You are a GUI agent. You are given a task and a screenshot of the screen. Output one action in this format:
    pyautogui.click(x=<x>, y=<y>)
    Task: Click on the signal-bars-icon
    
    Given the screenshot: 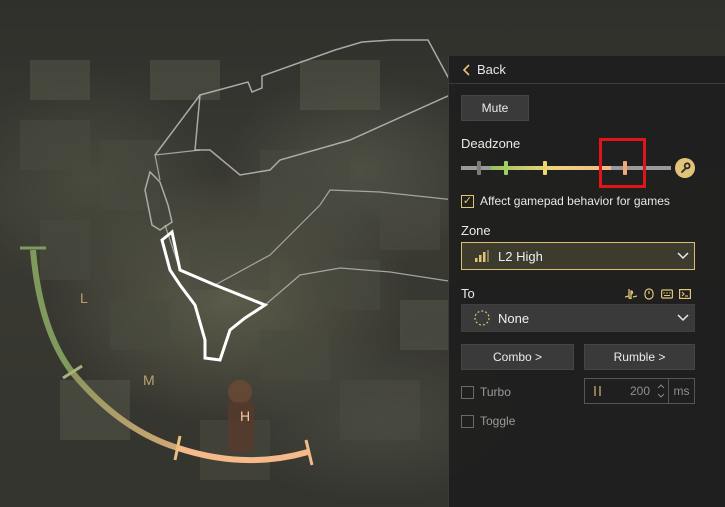 What is the action you would take?
    pyautogui.click(x=482, y=256)
    